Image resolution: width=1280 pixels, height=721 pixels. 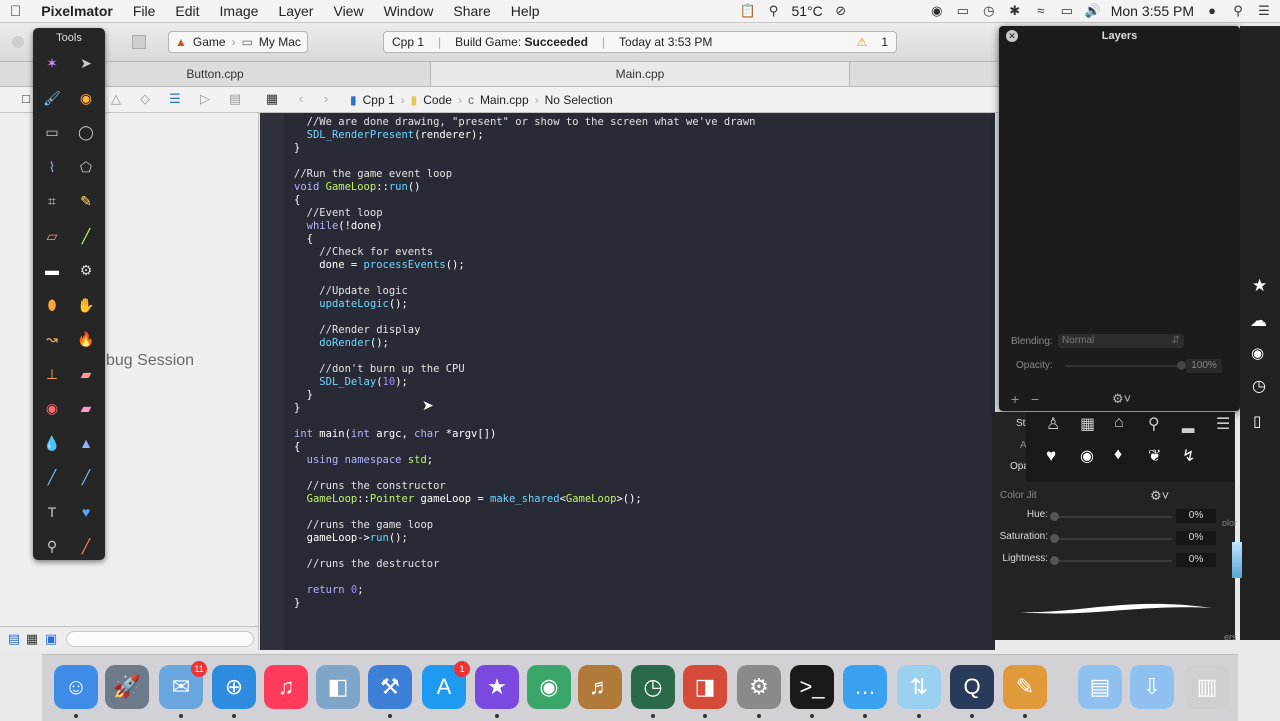 I want to click on sharpen-icon: ▲, so click(x=86, y=443).